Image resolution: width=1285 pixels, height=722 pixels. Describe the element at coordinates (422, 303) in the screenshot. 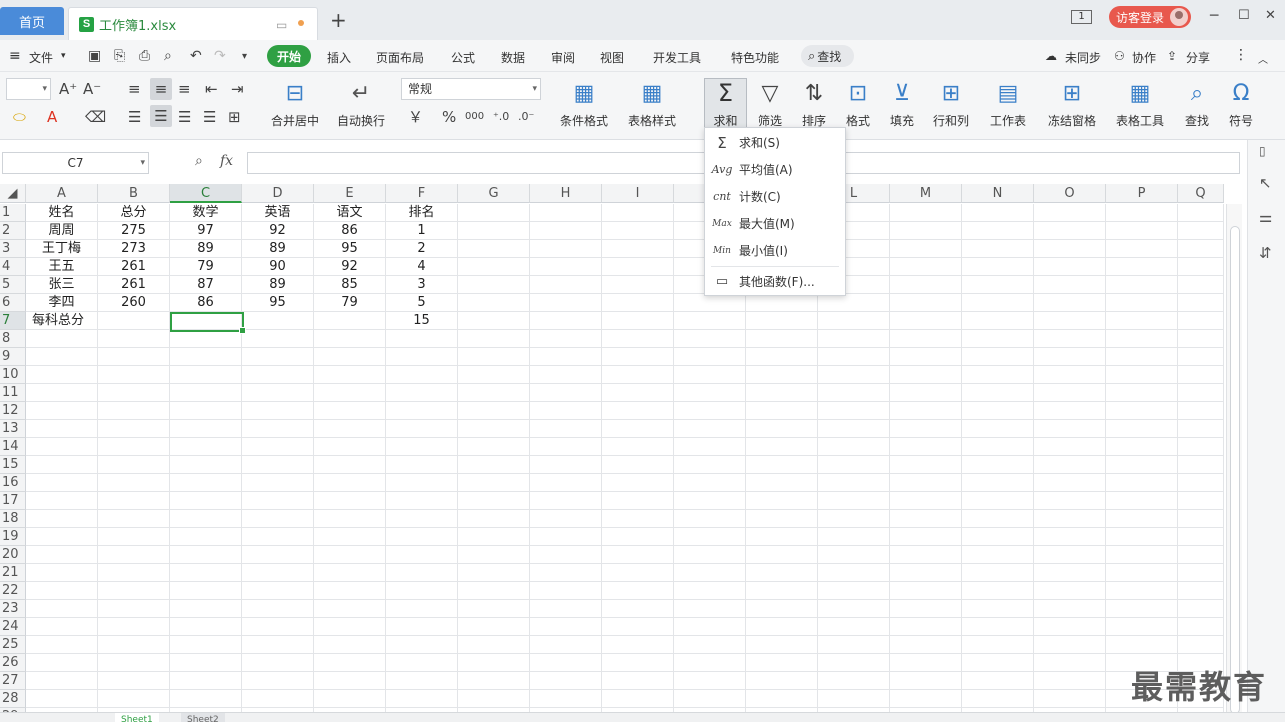

I see `grid-cell: 5` at that location.